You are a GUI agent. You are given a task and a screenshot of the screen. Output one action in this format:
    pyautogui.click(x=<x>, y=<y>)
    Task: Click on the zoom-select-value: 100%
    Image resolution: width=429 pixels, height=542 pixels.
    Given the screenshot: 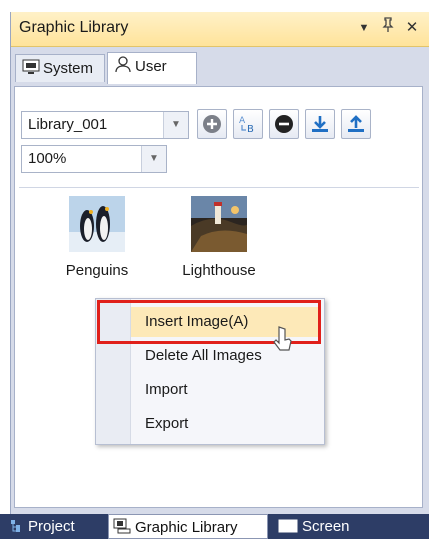 What is the action you would take?
    pyautogui.click(x=47, y=158)
    